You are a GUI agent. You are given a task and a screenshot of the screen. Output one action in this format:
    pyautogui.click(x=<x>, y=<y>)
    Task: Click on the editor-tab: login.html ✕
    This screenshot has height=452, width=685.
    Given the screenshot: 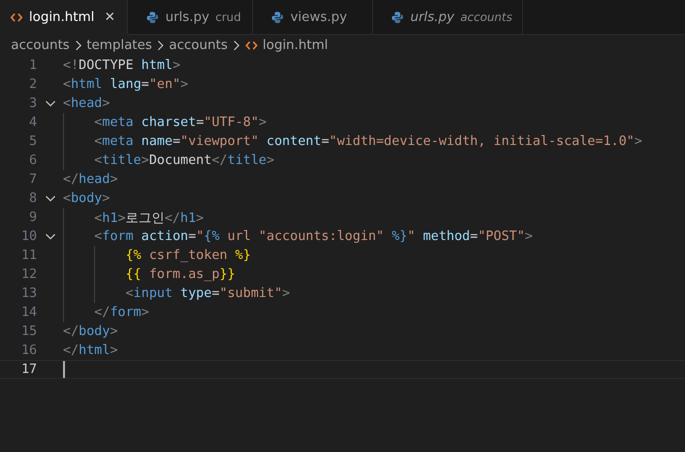 What is the action you would take?
    pyautogui.click(x=64, y=17)
    